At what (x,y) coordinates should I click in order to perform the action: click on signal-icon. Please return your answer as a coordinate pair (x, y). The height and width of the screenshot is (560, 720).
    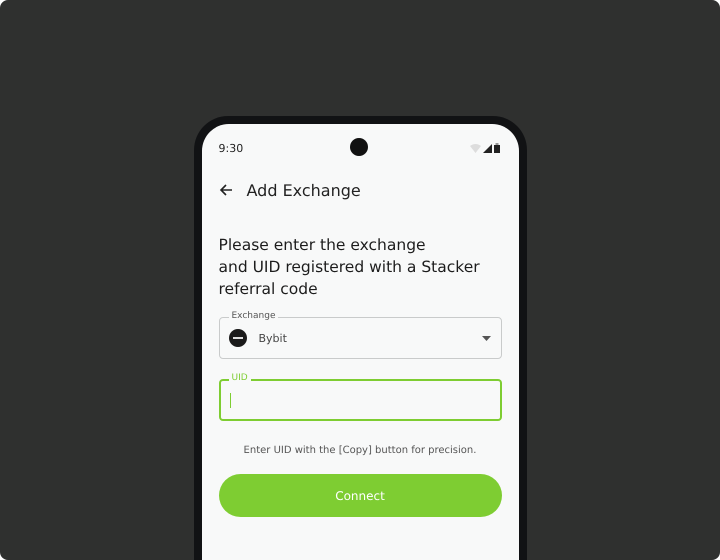
    Looking at the image, I should click on (487, 148).